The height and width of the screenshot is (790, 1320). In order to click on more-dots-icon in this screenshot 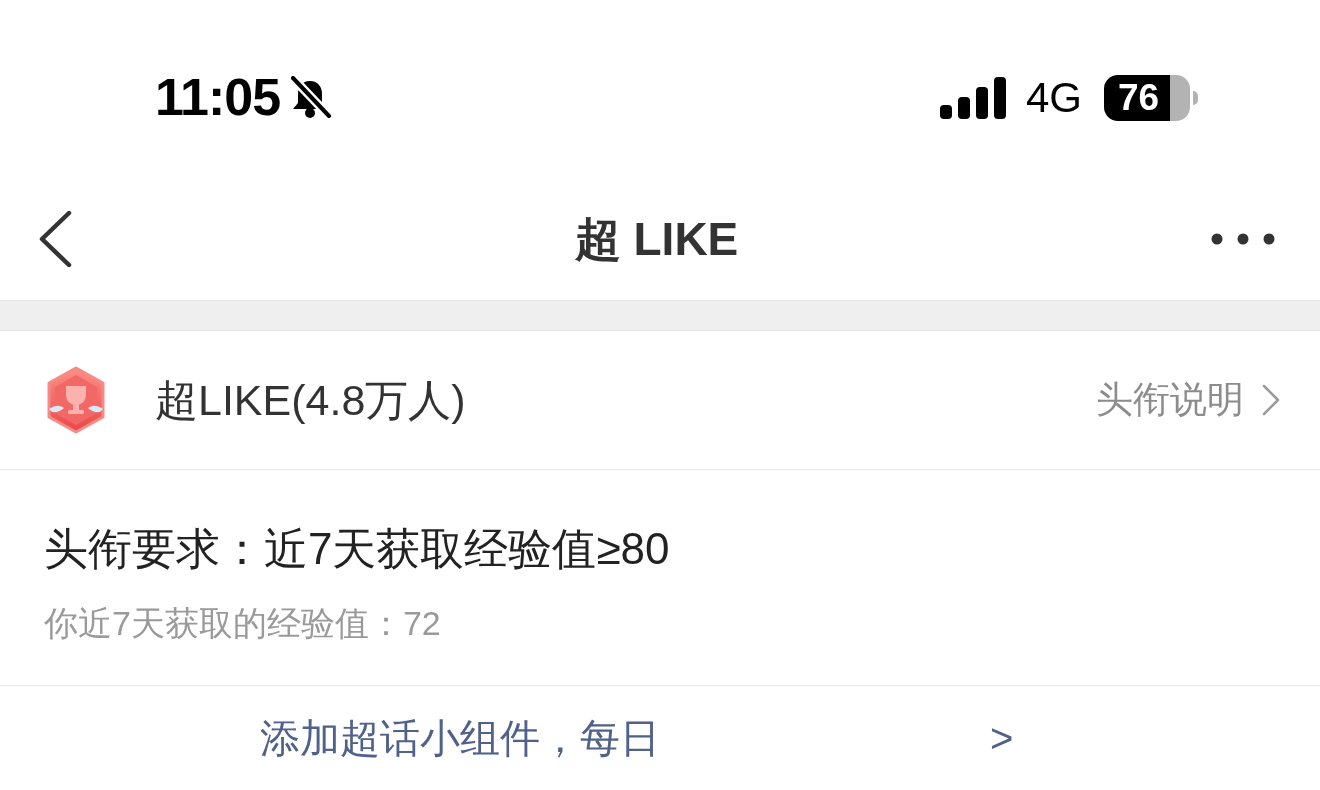, I will do `click(1243, 239)`.